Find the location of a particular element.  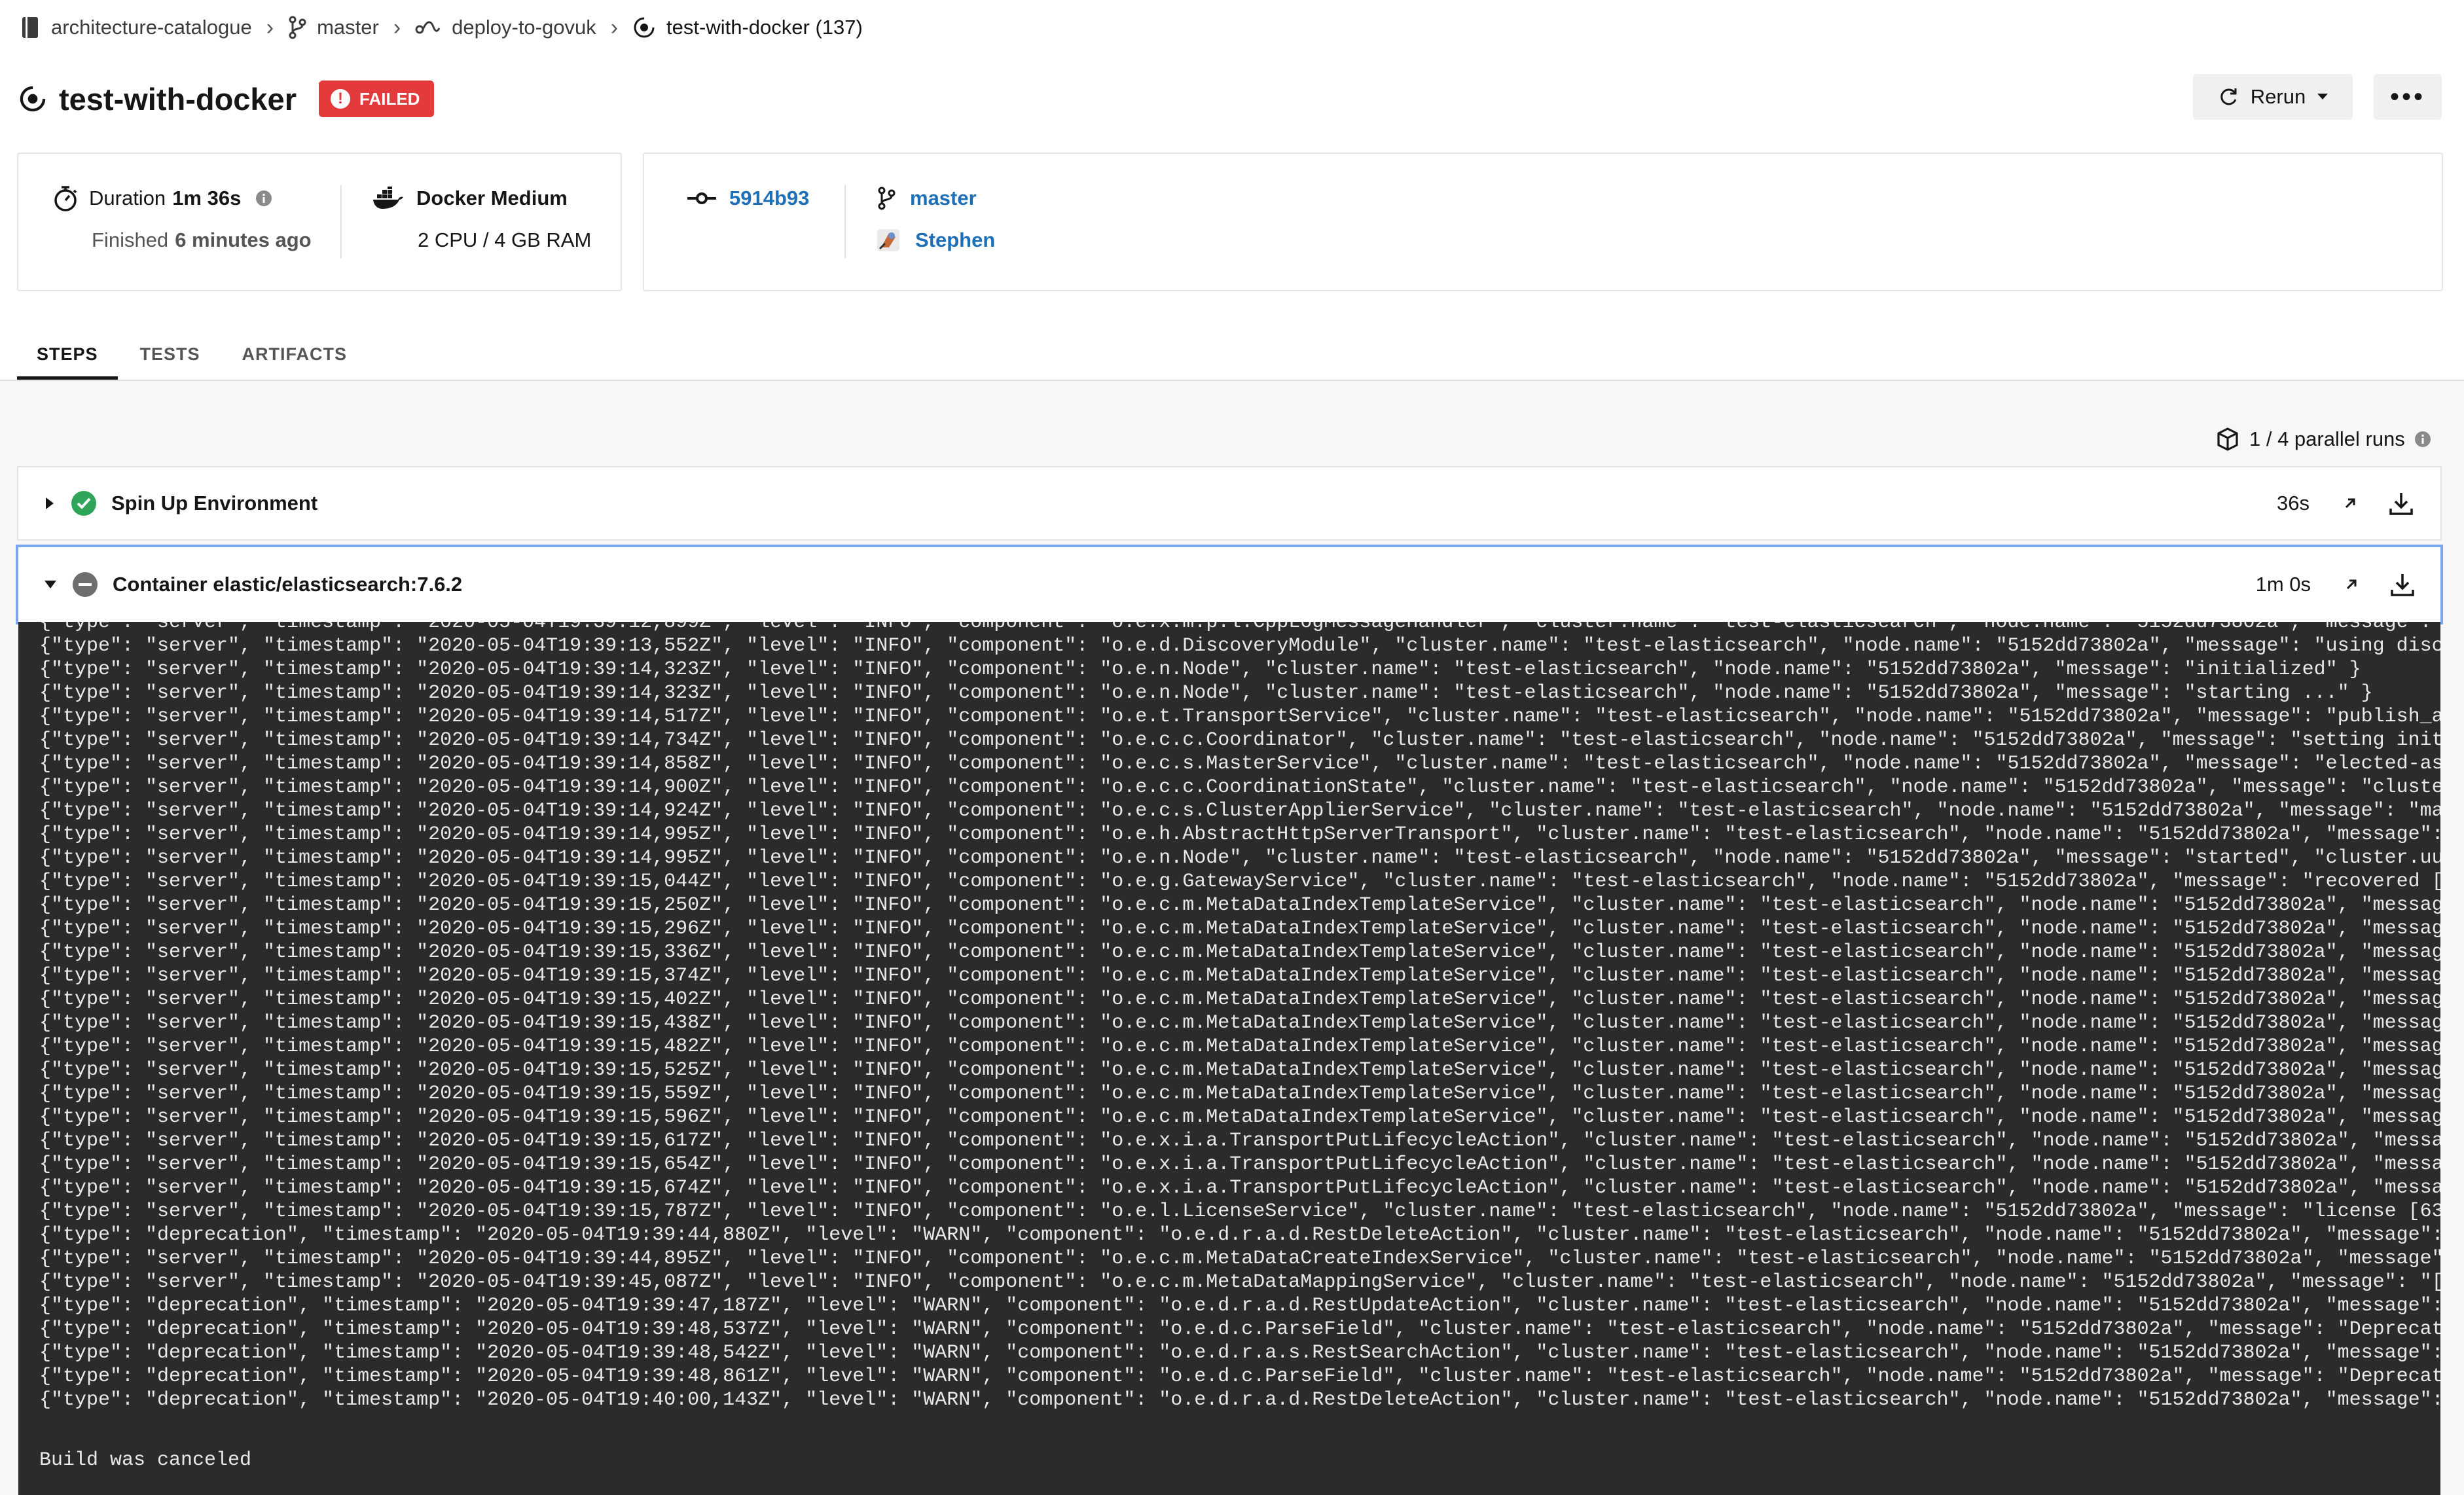

parallel-runs-indicator: 1 / 4 parallel runs is located at coordinates (2324, 439).